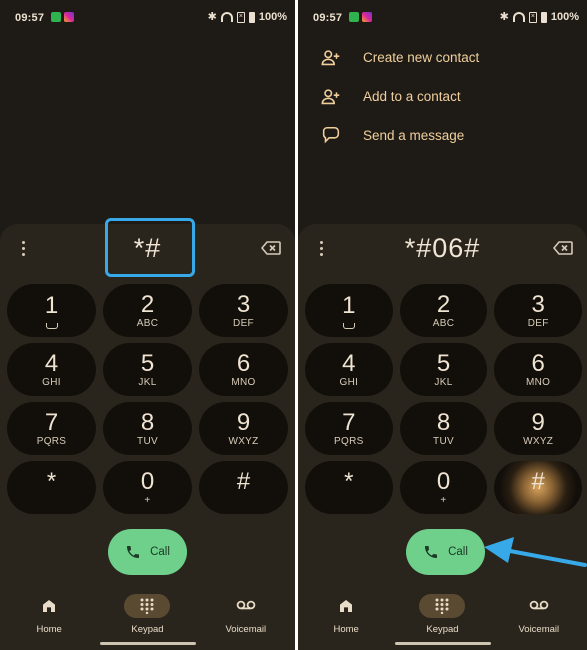 This screenshot has width=587, height=650. I want to click on create-new-contact-item: Create new contact, so click(442, 57).